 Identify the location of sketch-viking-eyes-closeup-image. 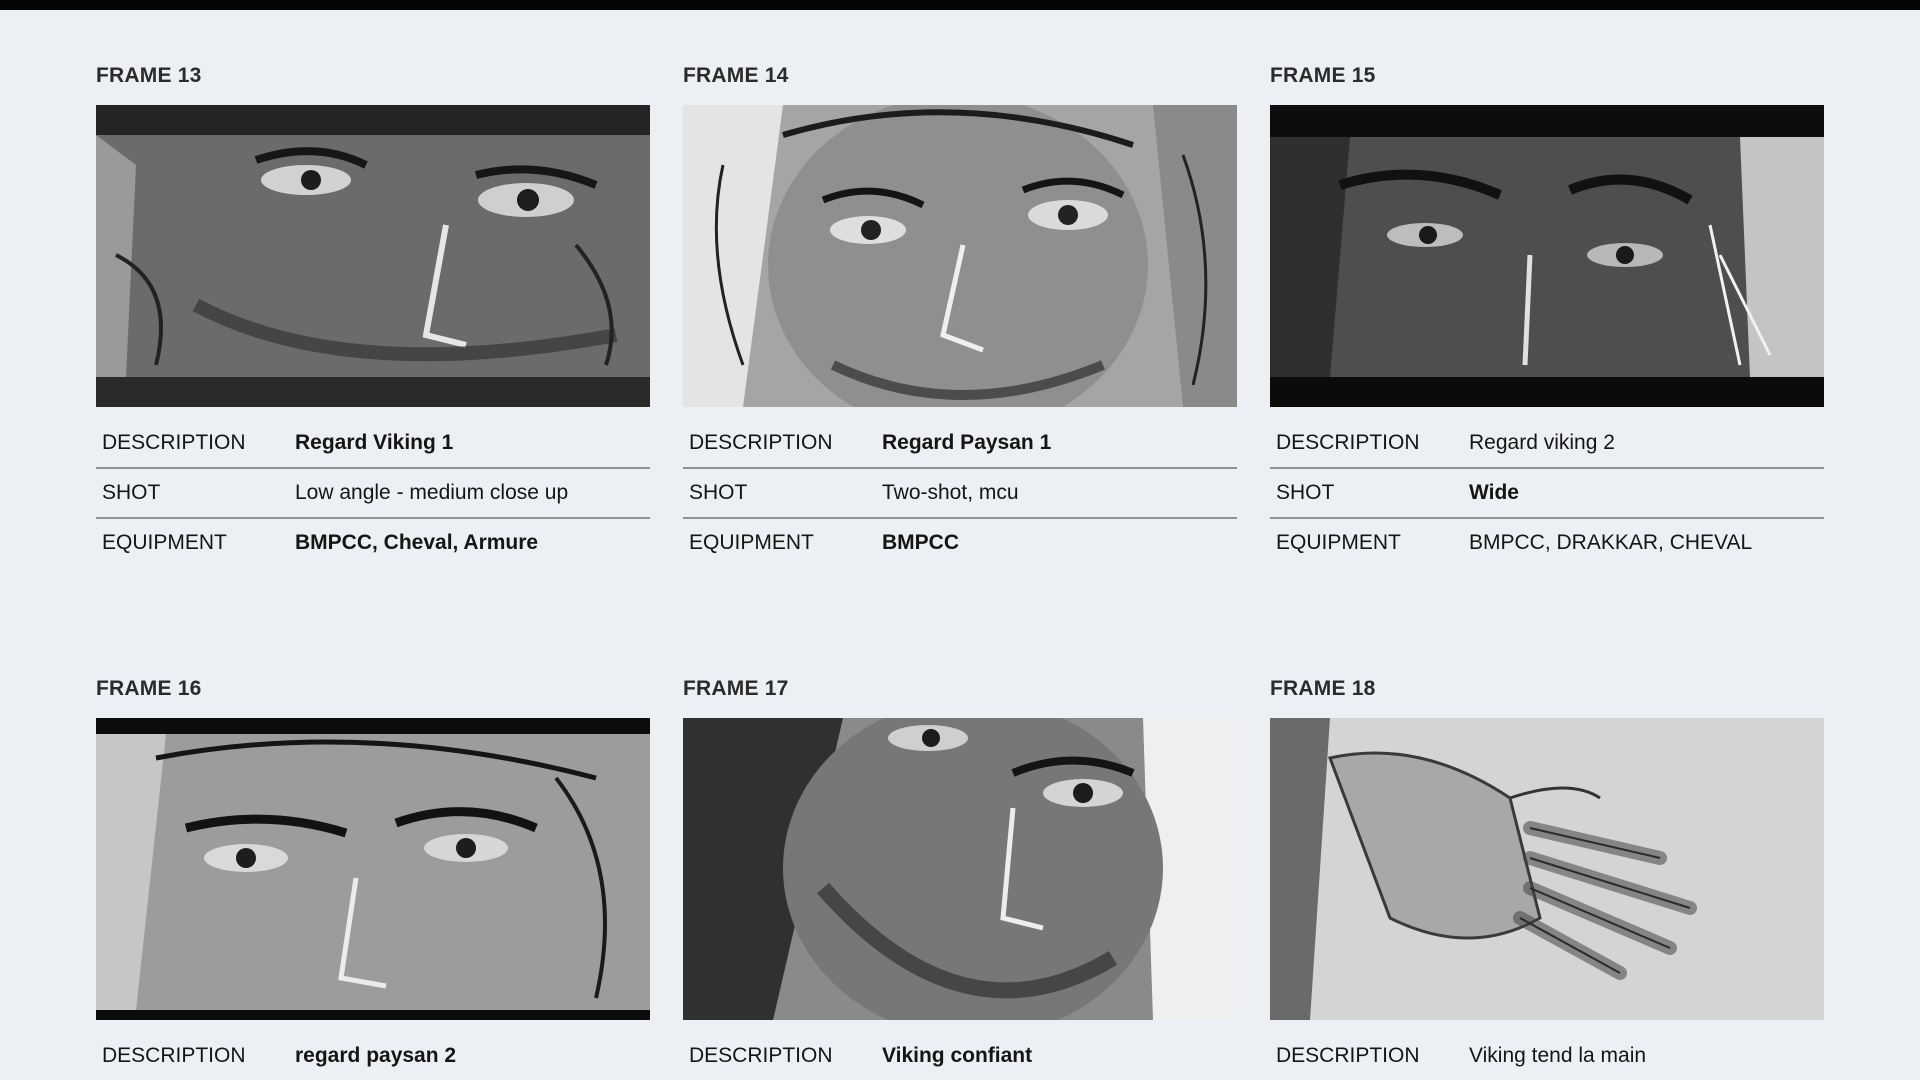
(373, 256).